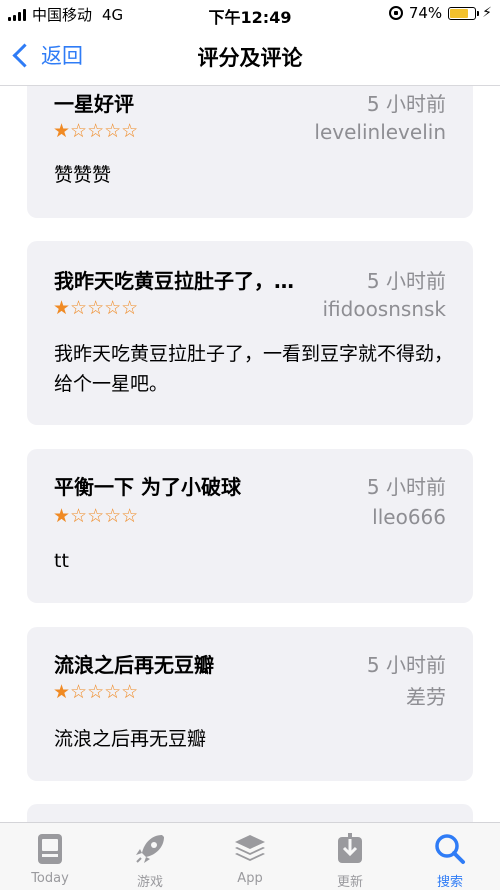 The image size is (500, 890). Describe the element at coordinates (250, 848) in the screenshot. I see `app-stack-icon` at that location.